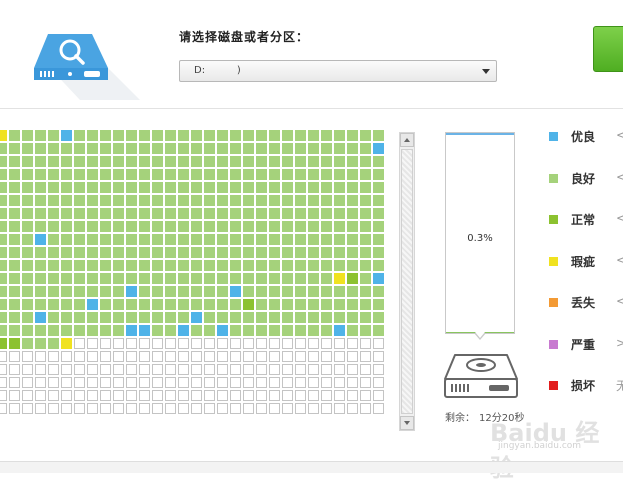 The height and width of the screenshot is (483, 623). What do you see at coordinates (480, 233) in the screenshot?
I see `scan-progress-bar: 0.3%` at bounding box center [480, 233].